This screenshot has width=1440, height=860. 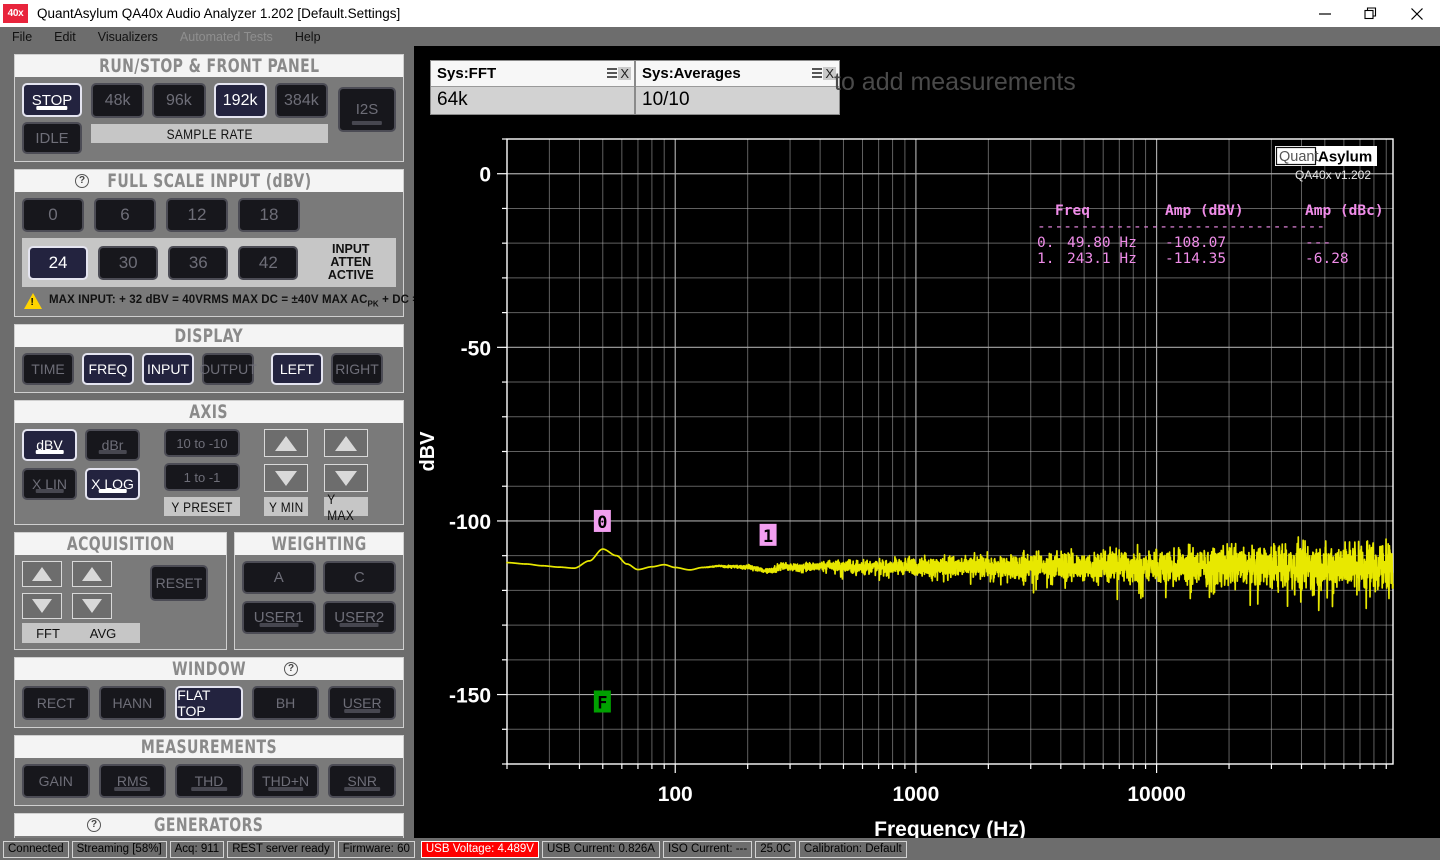 I want to click on measurement-thd: THD, so click(x=209, y=781).